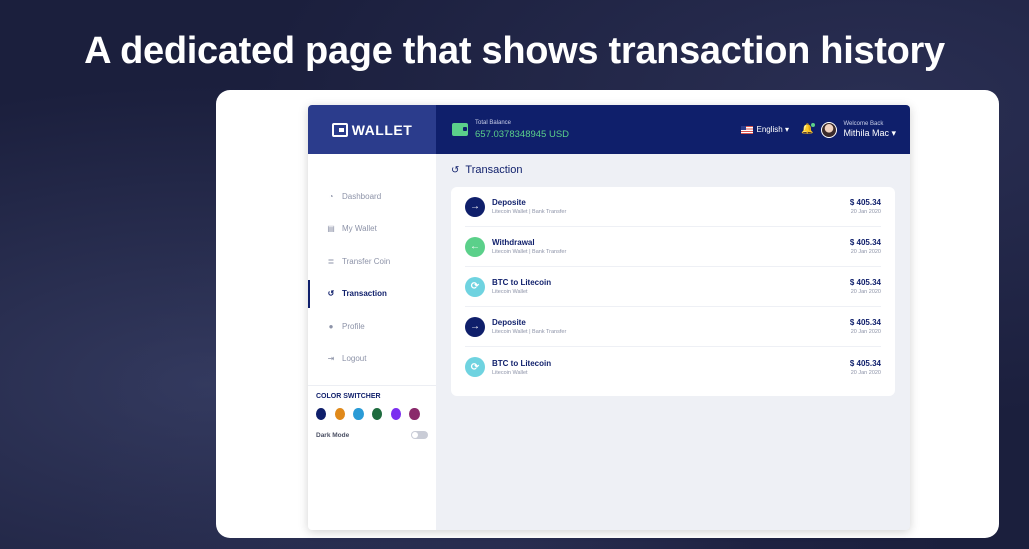 The image size is (1029, 549). Describe the element at coordinates (331, 359) in the screenshot. I see `logout-icon: ⇥` at that location.